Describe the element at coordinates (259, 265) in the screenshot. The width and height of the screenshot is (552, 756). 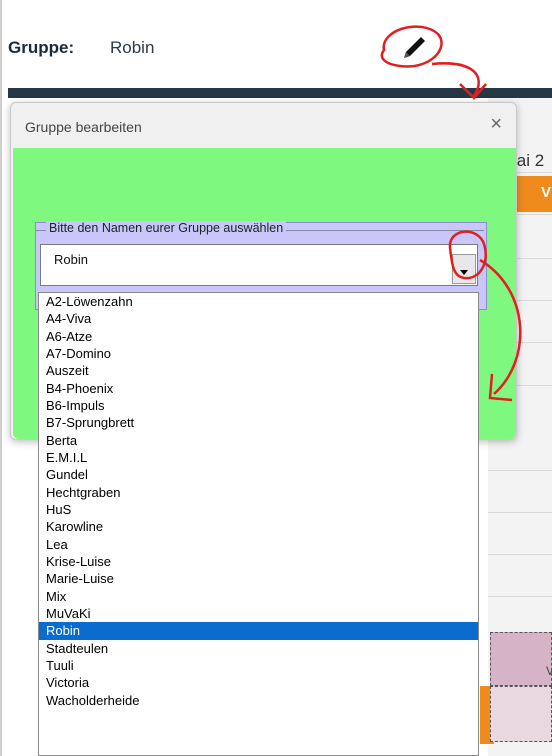
I see `group-combobox` at that location.